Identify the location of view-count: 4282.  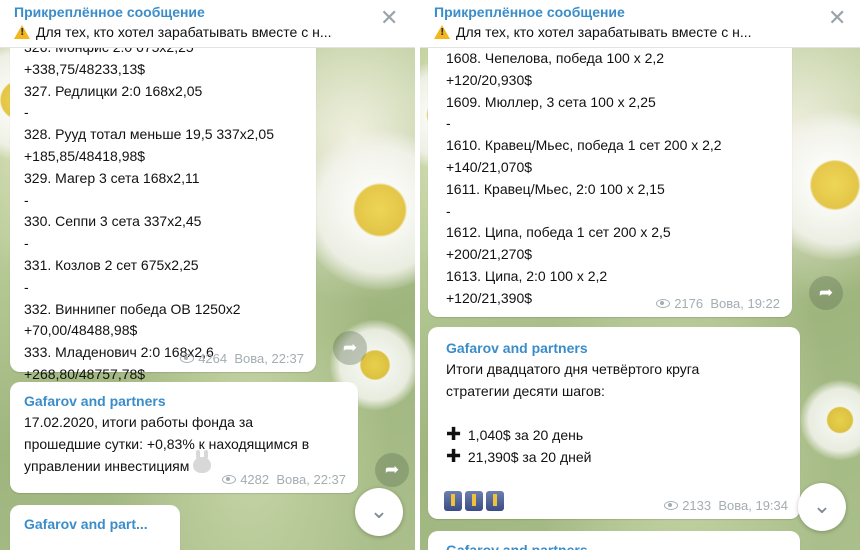
(255, 479).